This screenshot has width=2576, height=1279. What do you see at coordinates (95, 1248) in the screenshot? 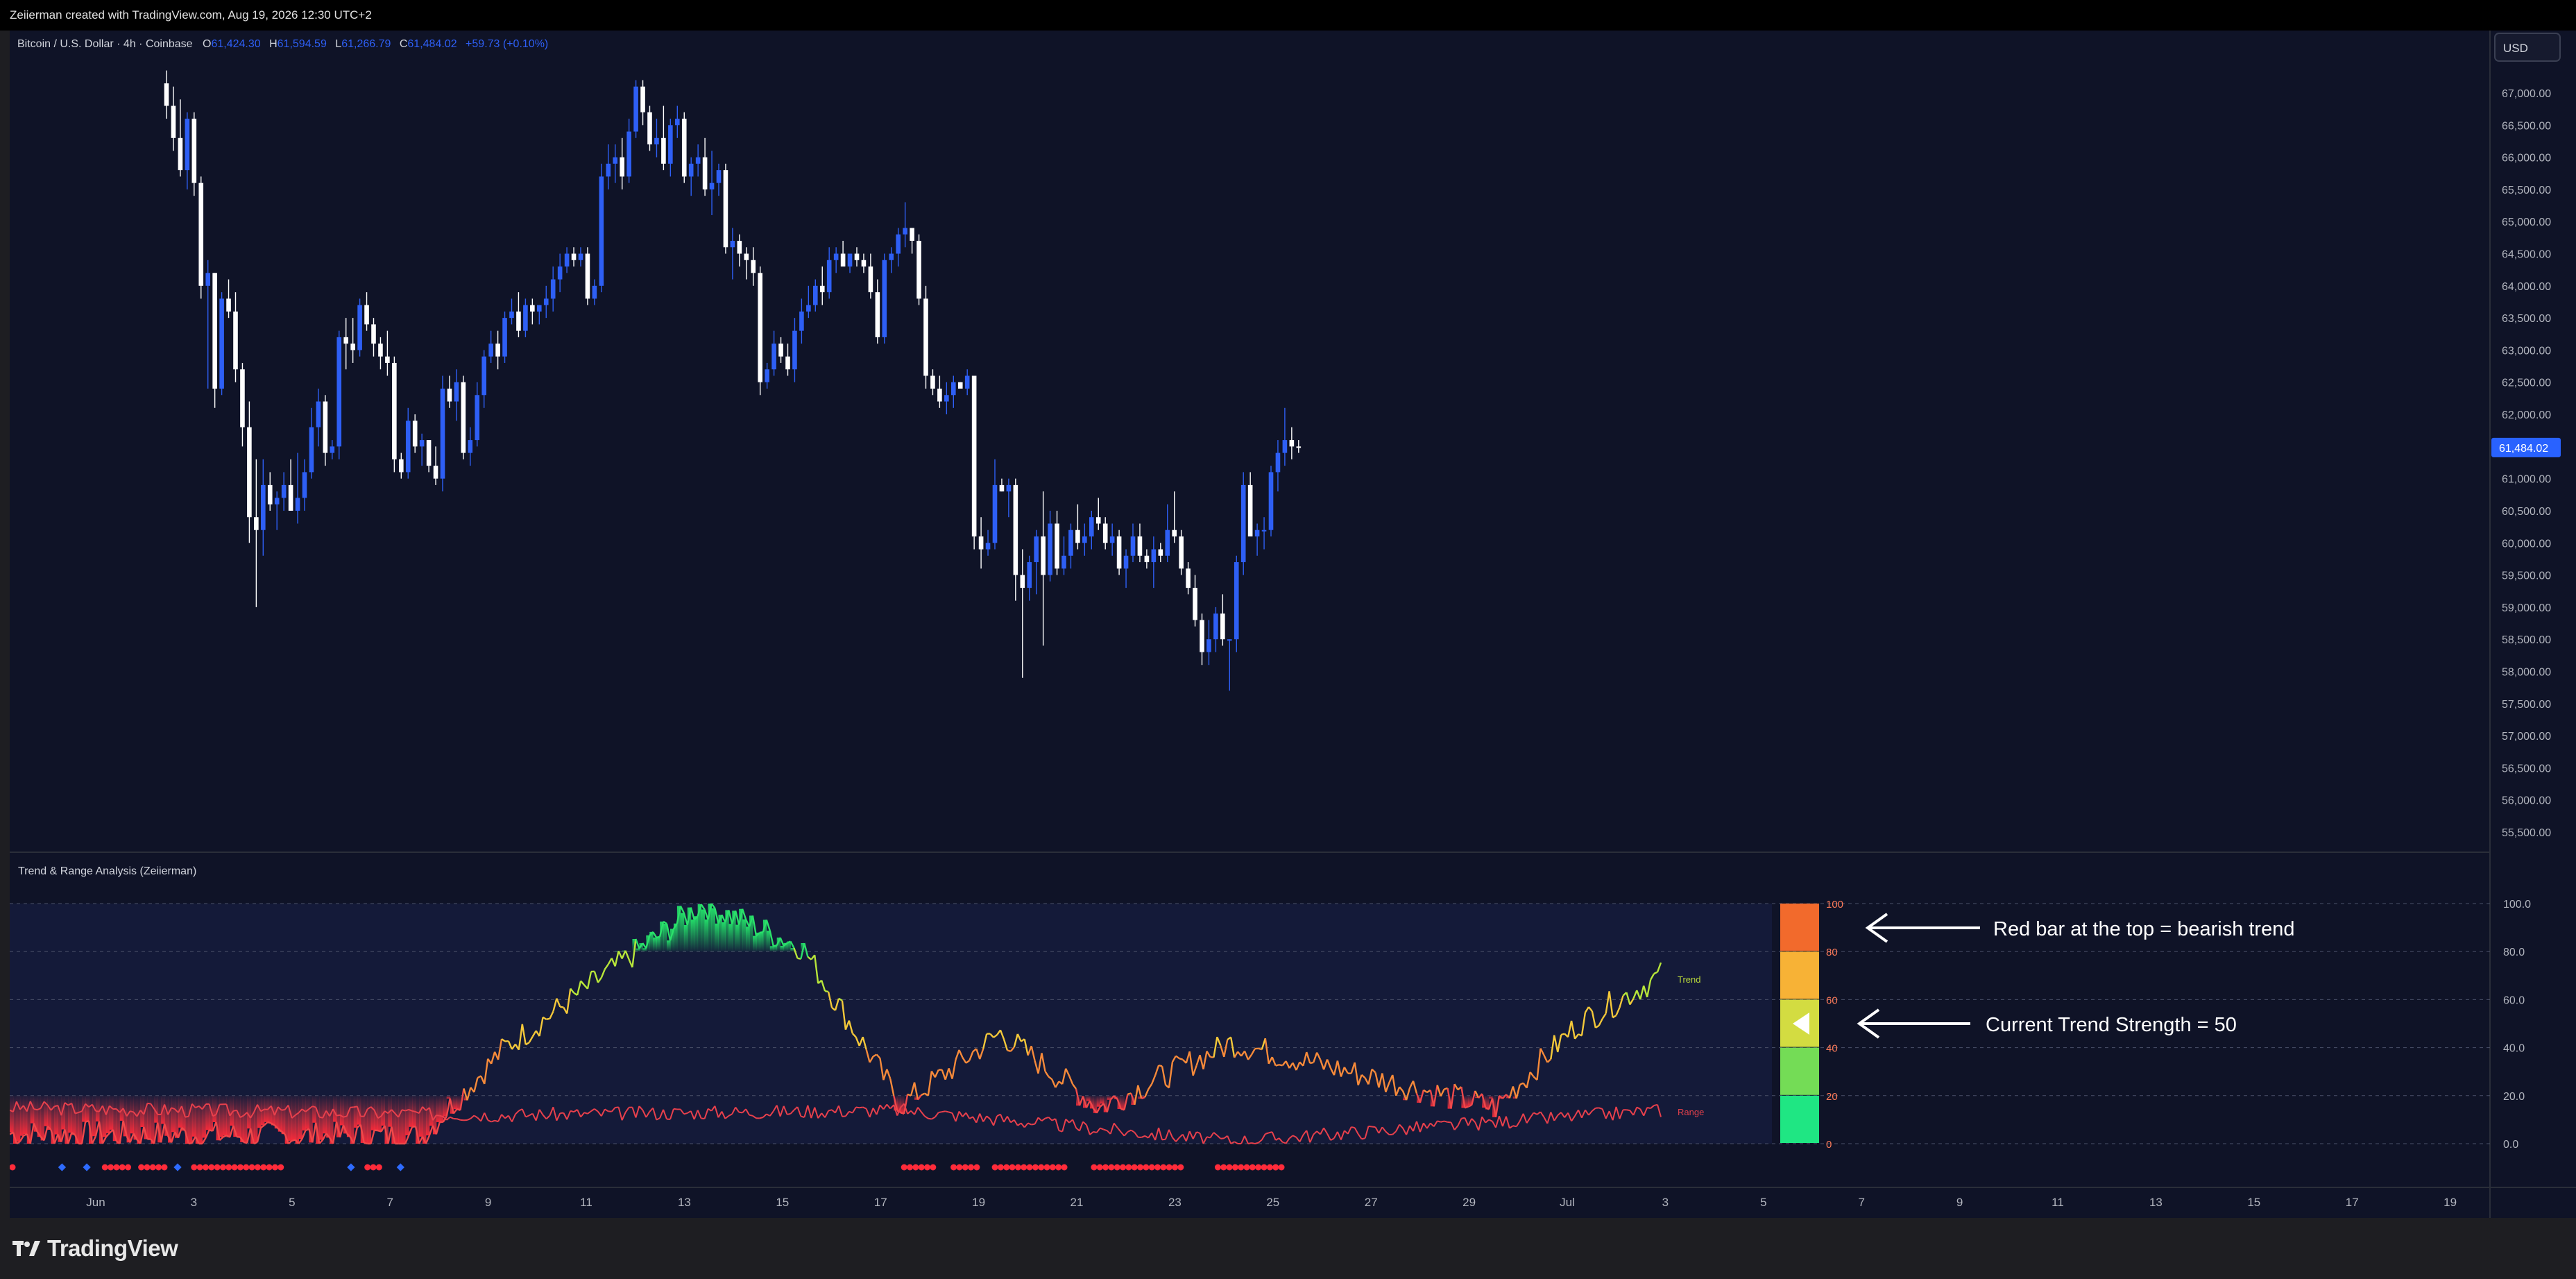
I see `tradingview-logo: TradingView` at bounding box center [95, 1248].